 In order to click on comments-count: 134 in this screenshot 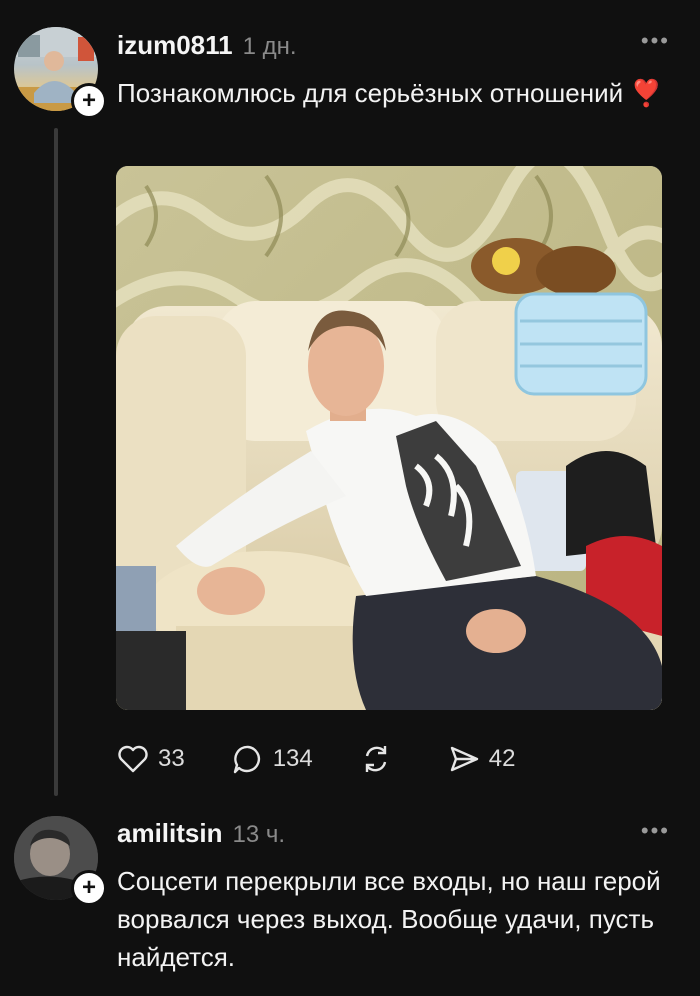, I will do `click(292, 758)`.